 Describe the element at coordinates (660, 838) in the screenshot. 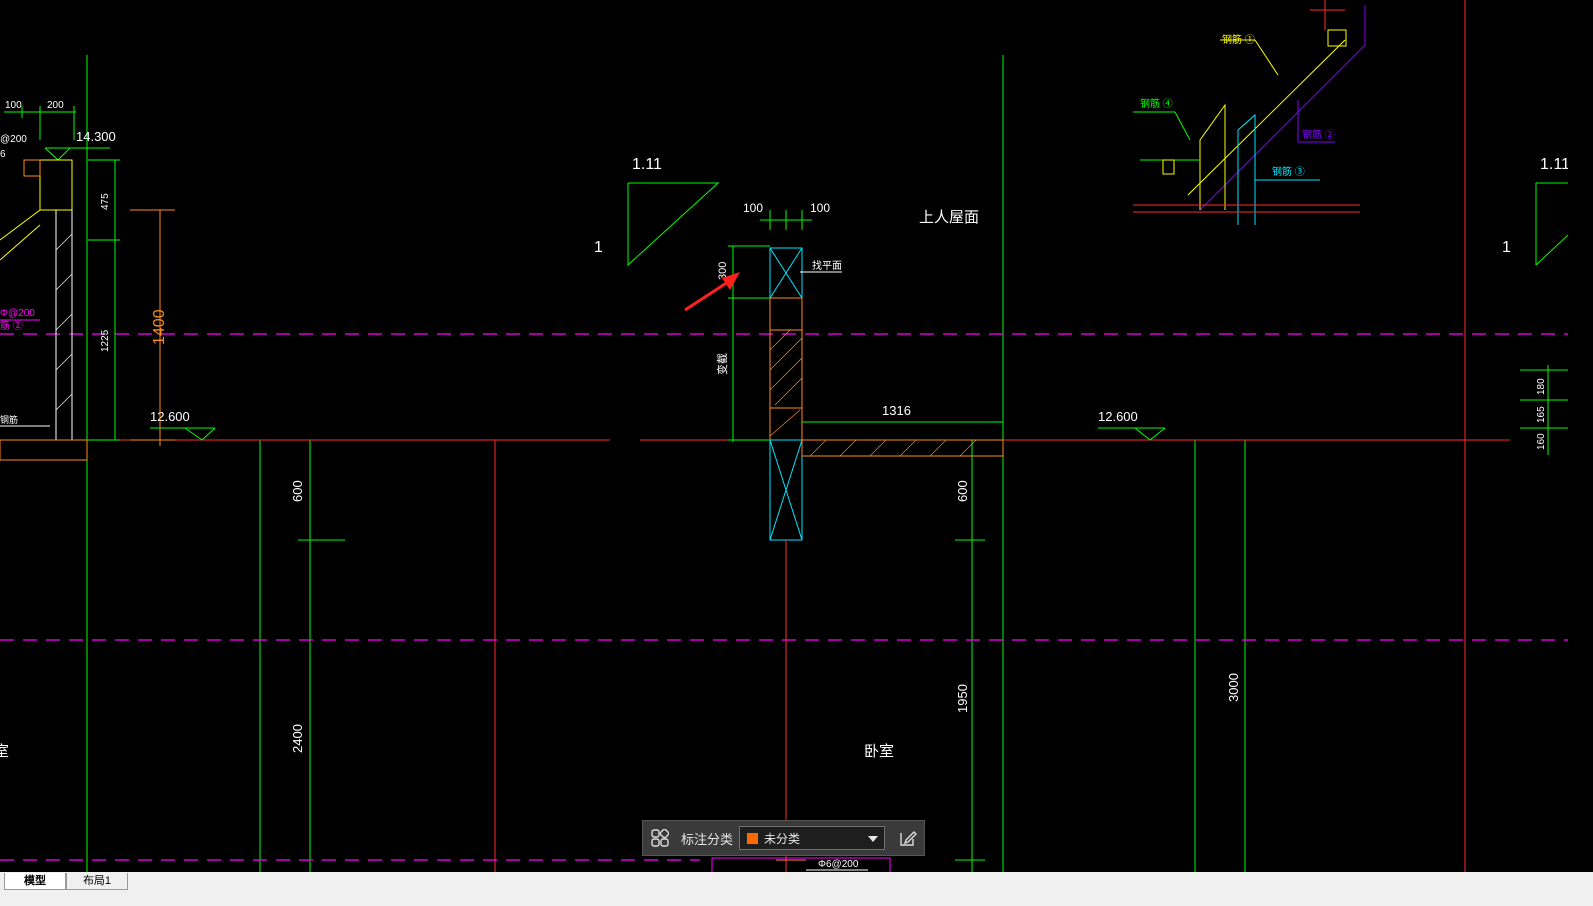

I see `grid-icon` at that location.